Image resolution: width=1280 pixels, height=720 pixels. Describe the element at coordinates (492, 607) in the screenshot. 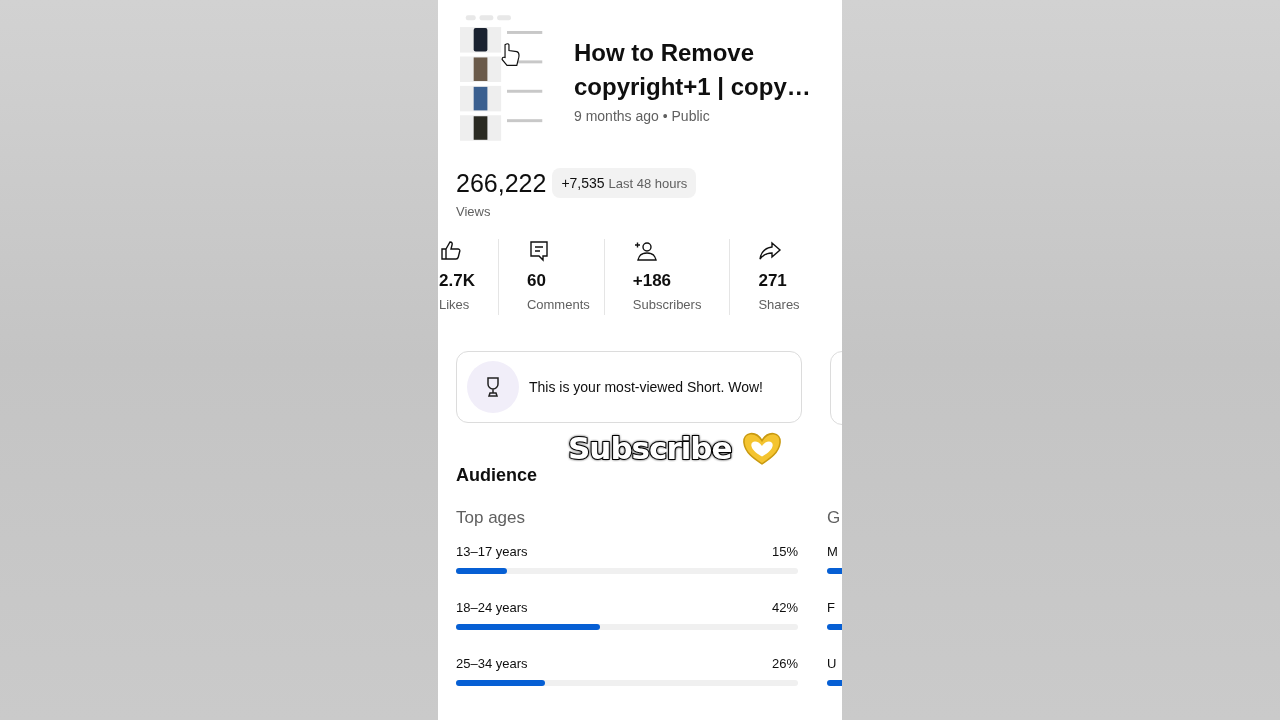

I see `age-label: 18–24 years` at that location.